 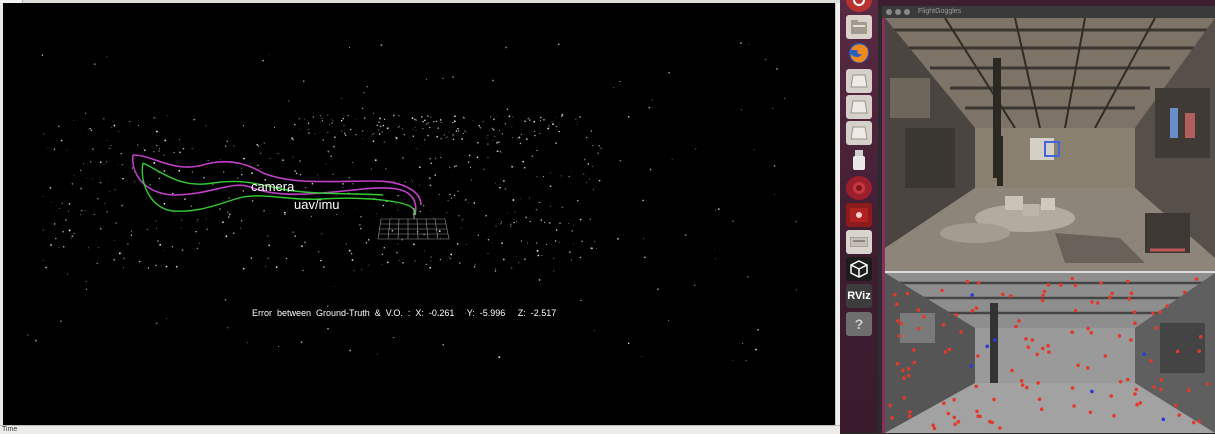 I want to click on firefox-icon, so click(x=859, y=53).